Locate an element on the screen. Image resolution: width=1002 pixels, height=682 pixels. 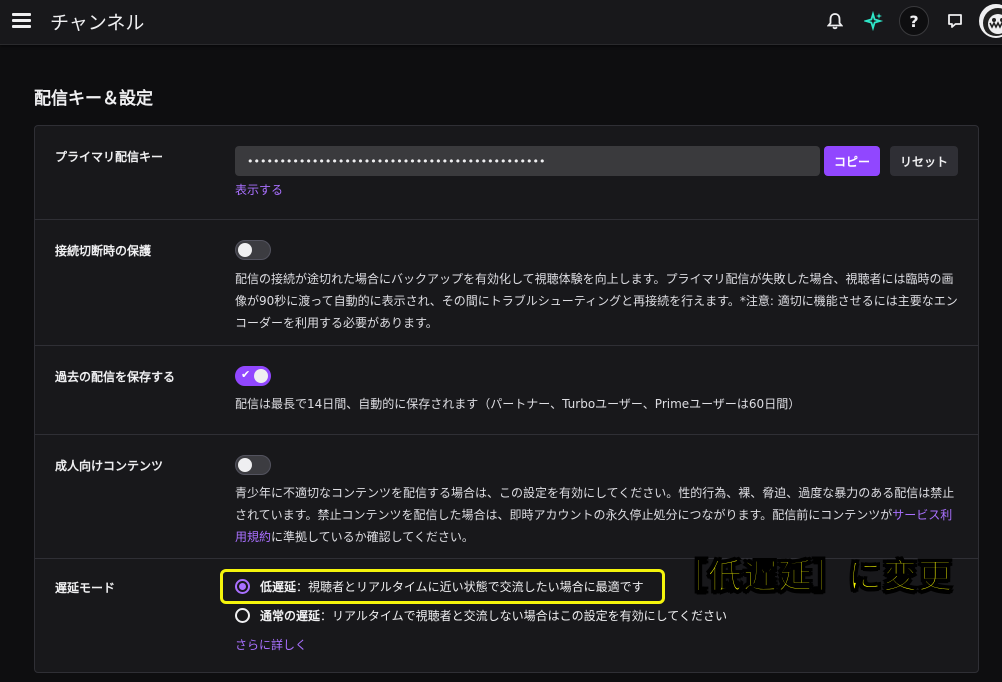
help-icon: ? is located at coordinates (914, 21).